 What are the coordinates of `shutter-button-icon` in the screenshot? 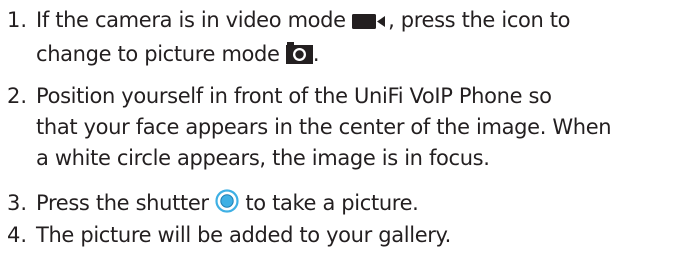 It's located at (227, 205).